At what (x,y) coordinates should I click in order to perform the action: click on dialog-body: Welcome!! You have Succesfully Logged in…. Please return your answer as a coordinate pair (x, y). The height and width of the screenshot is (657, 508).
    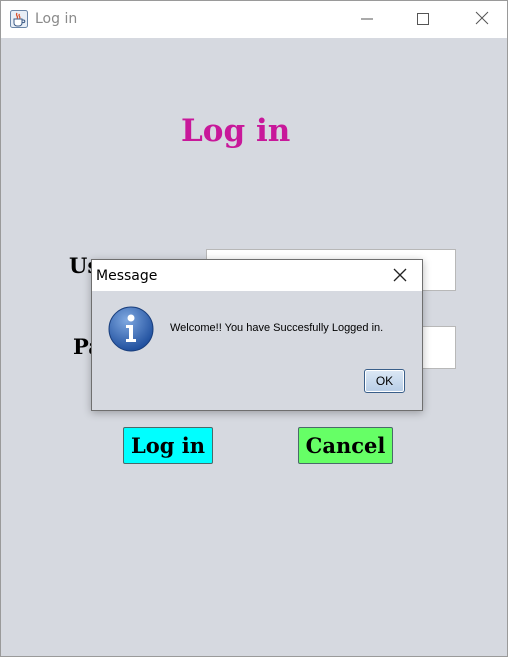
    Looking at the image, I should click on (257, 350).